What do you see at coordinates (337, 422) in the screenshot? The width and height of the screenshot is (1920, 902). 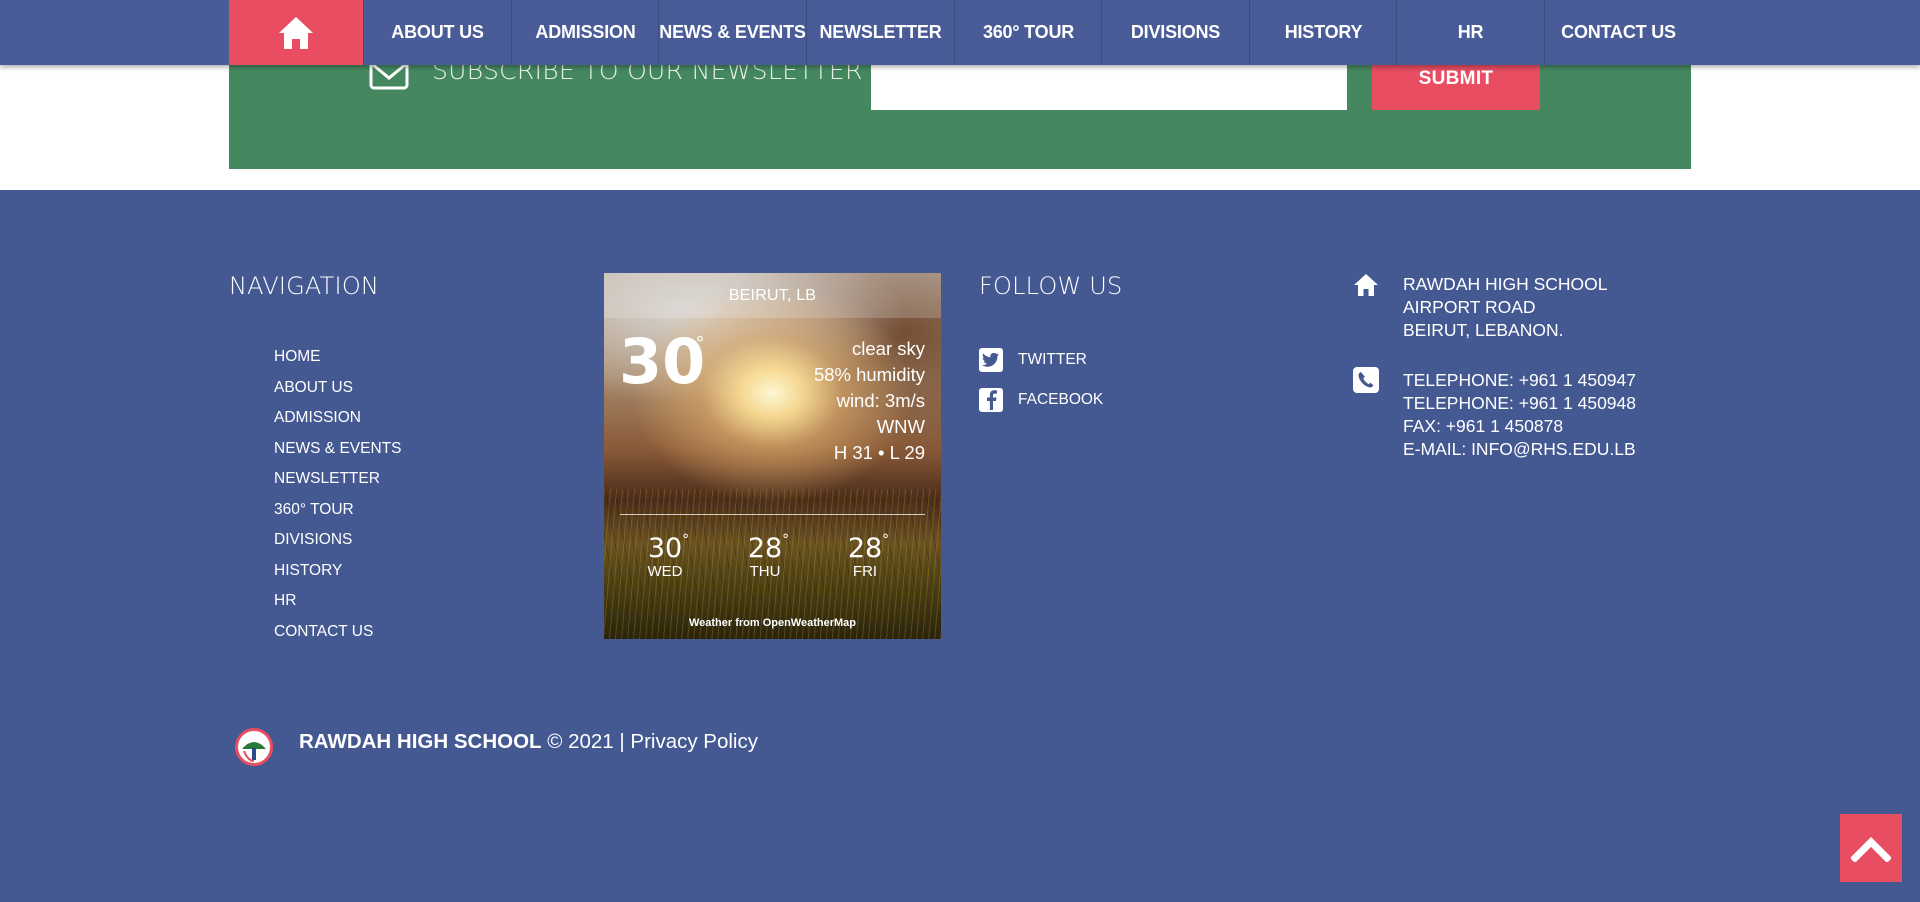 I see `footer-nav-link: ADMISSION` at bounding box center [337, 422].